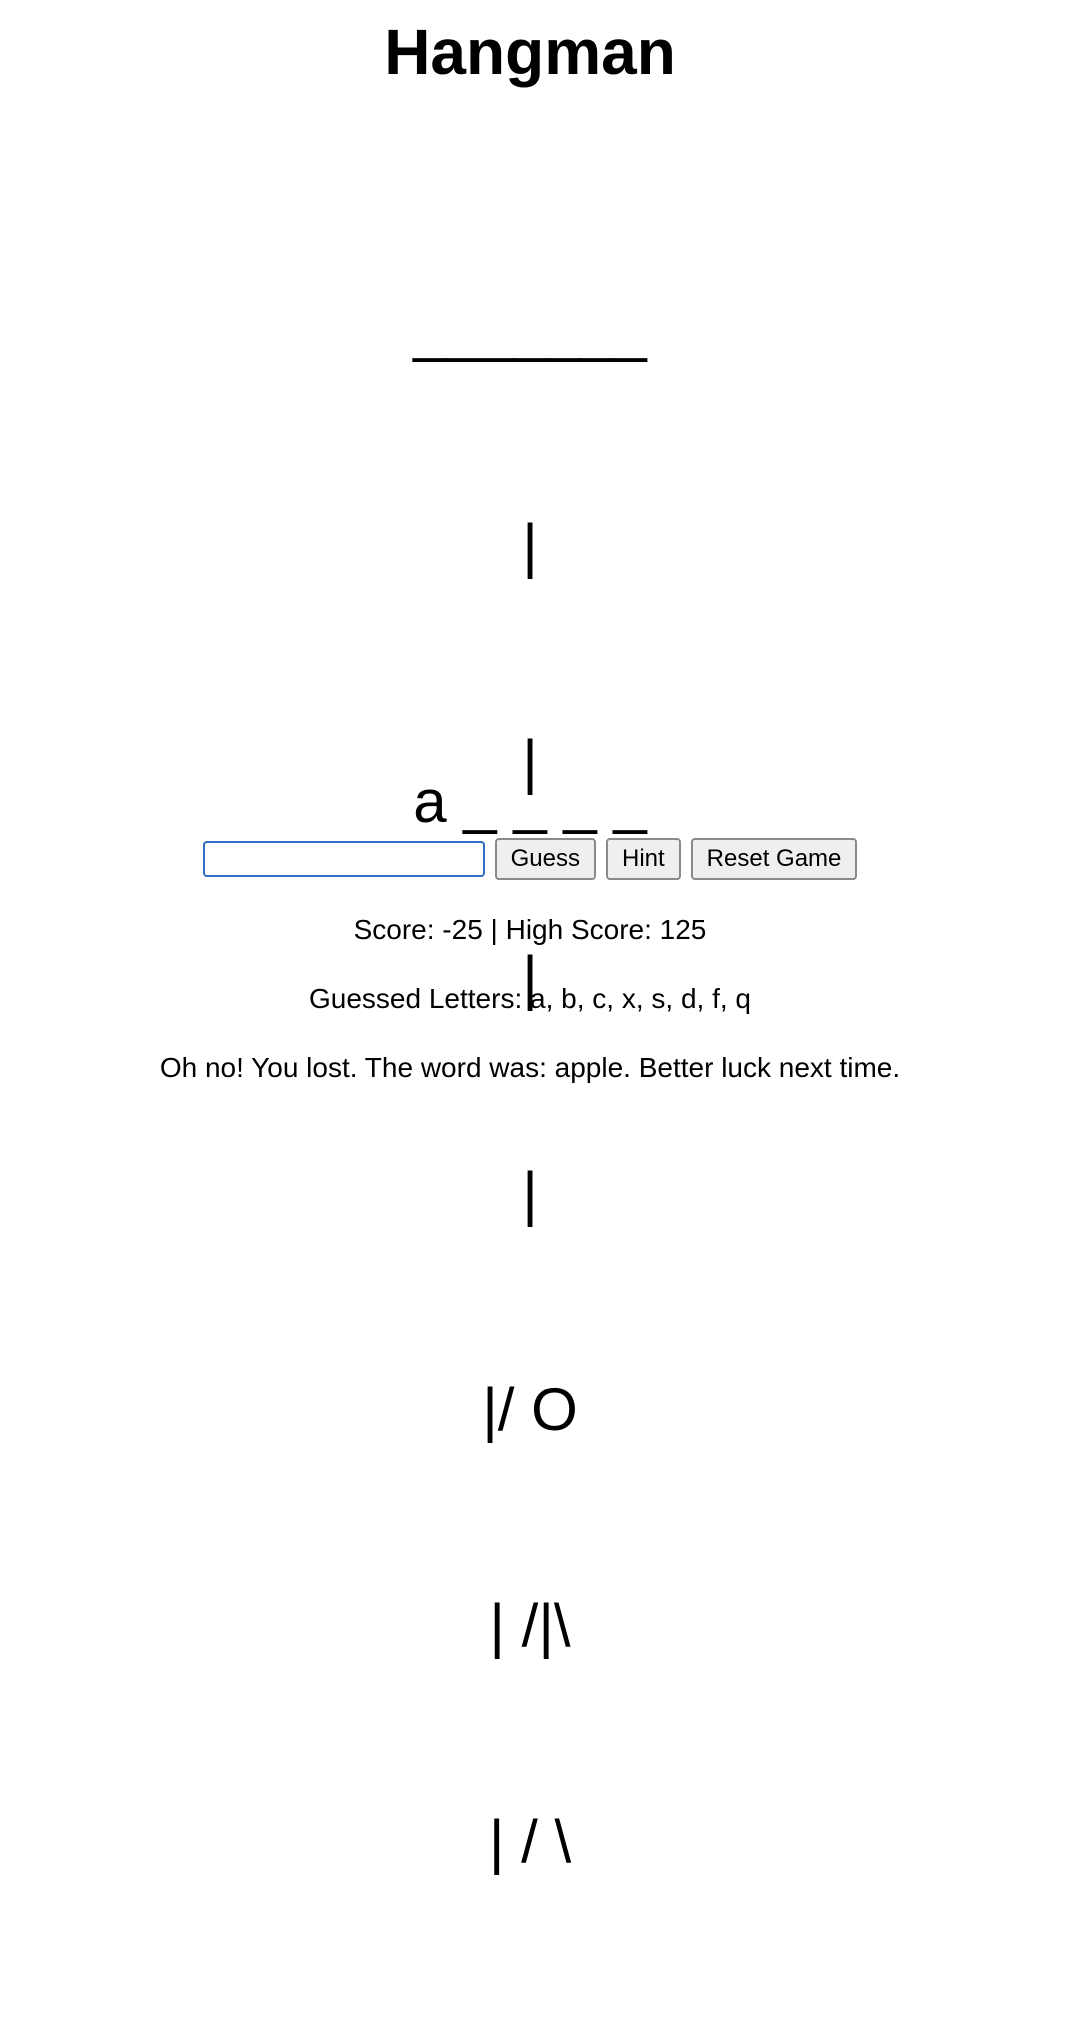  I want to click on score-display: Score: -25 | High Score: 125, so click(530, 929).